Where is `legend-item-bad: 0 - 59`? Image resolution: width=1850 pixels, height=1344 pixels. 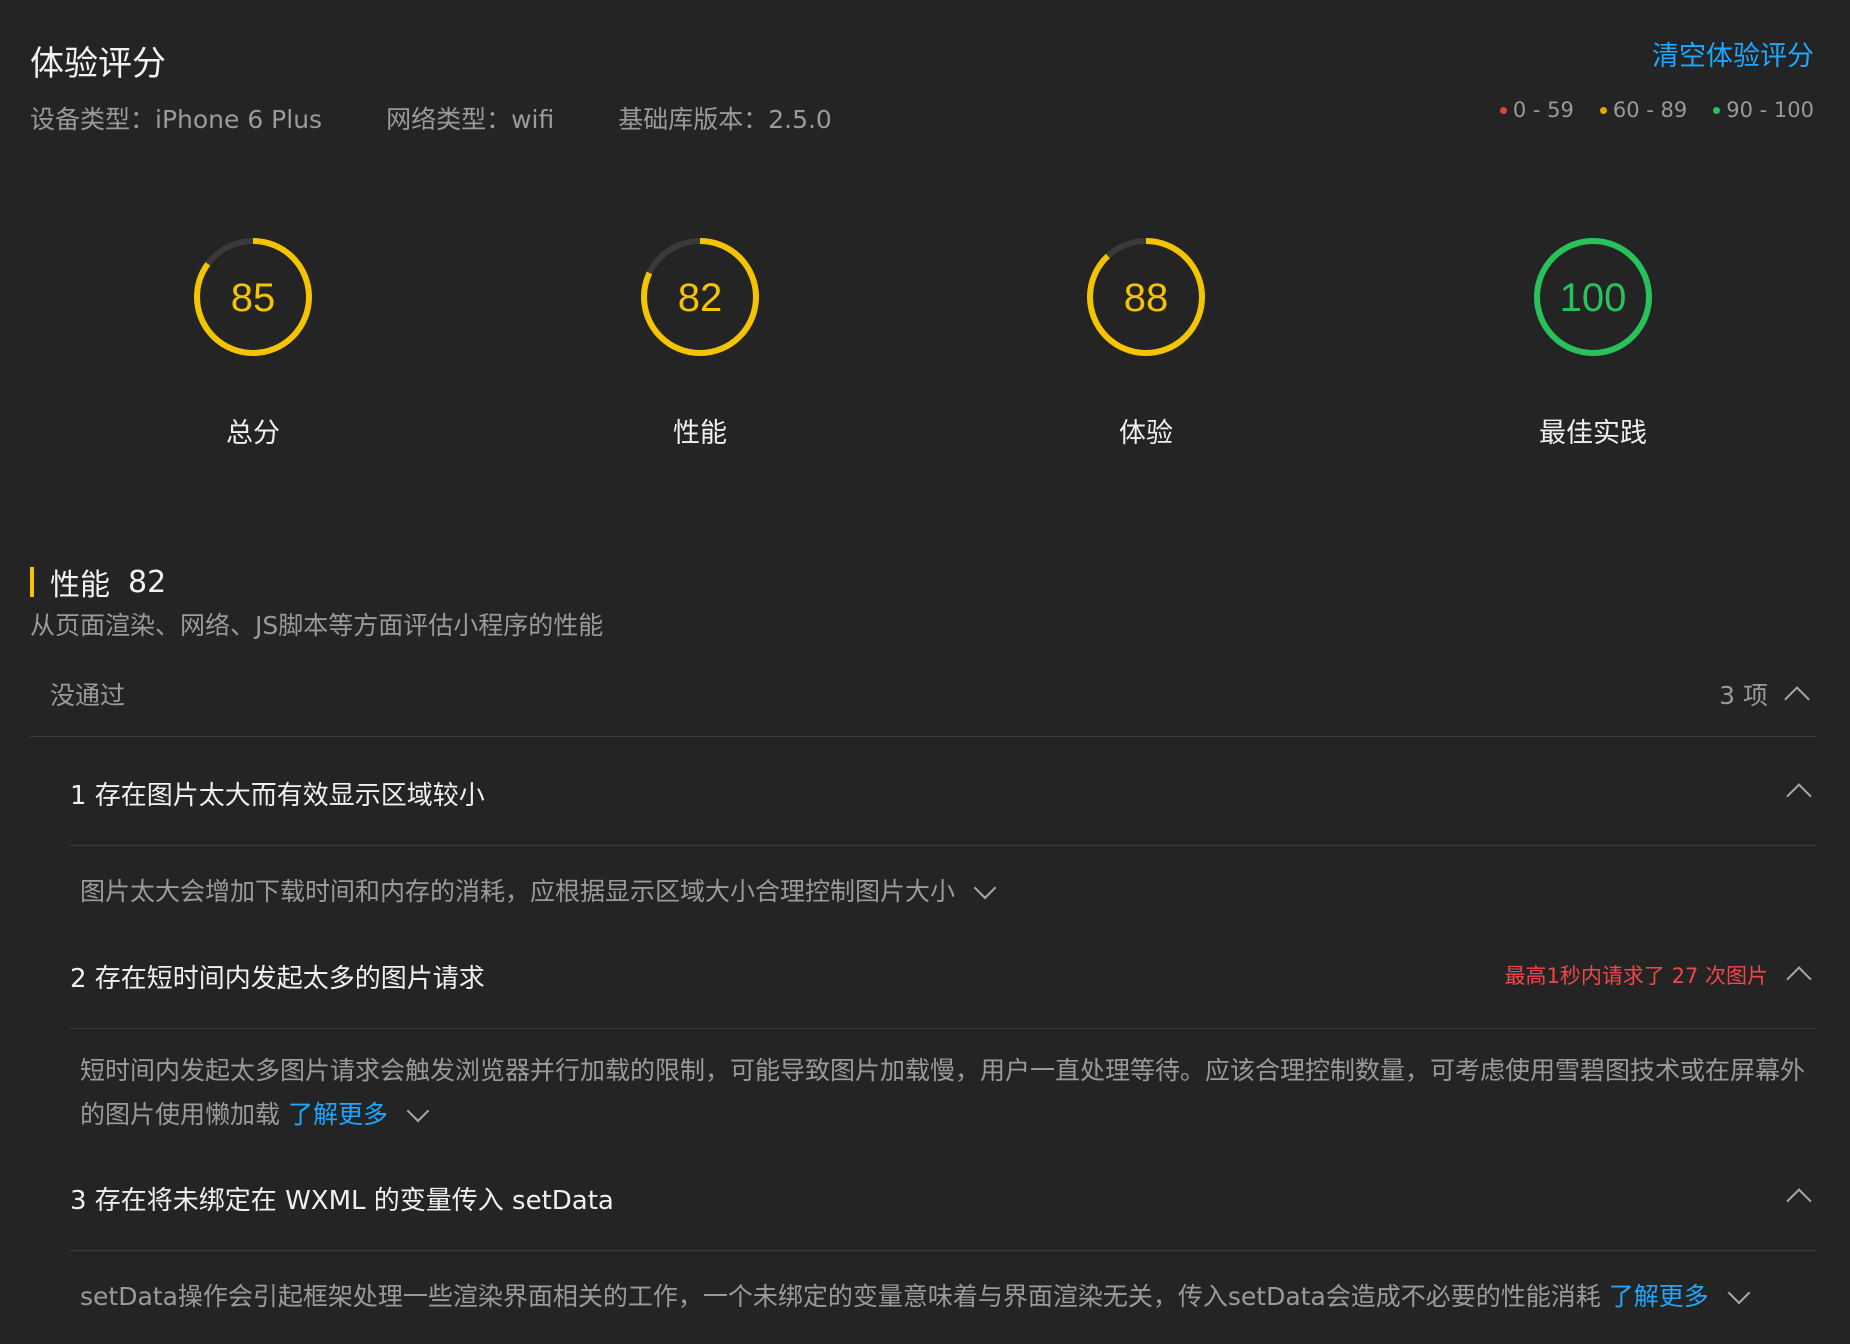
legend-item-bad: 0 - 59 is located at coordinates (1536, 110).